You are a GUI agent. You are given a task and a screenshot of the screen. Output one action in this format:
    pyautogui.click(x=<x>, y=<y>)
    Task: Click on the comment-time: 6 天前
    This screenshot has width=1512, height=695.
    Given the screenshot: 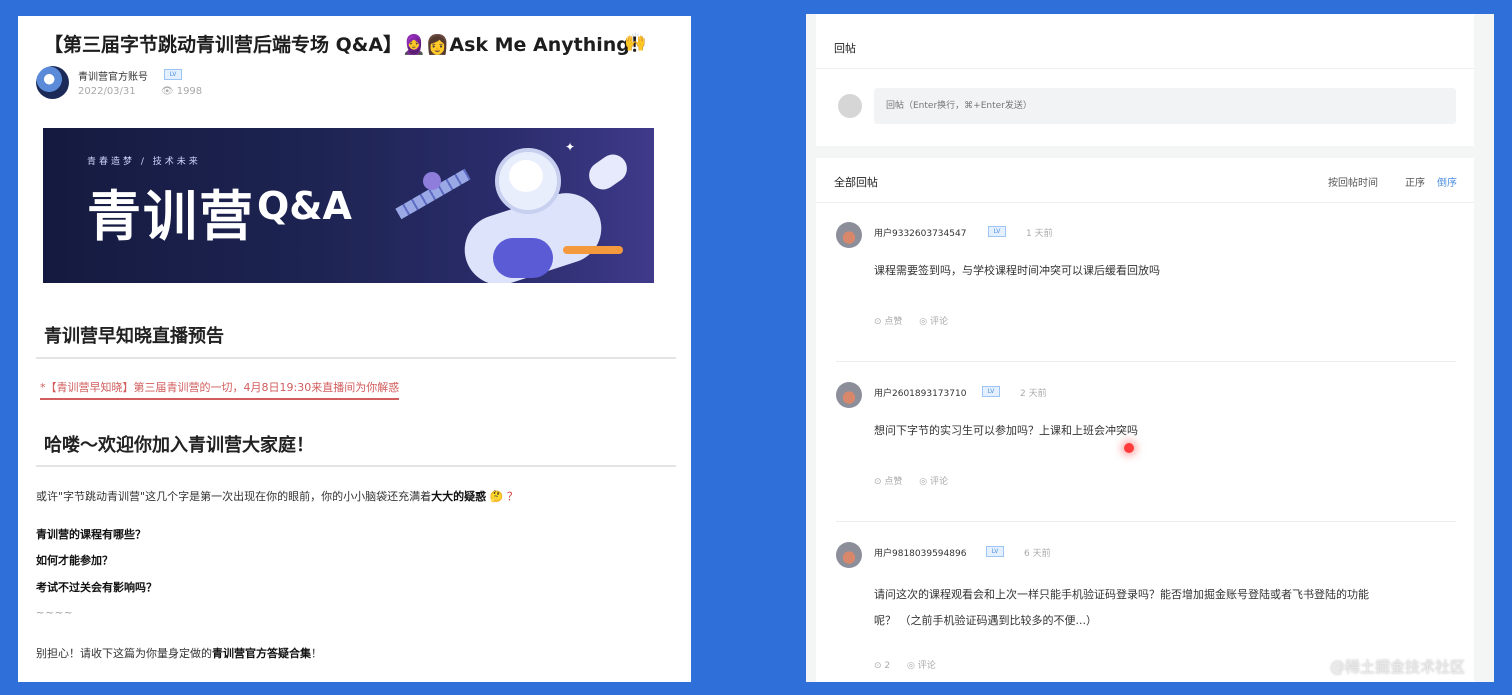 What is the action you would take?
    pyautogui.click(x=1037, y=554)
    